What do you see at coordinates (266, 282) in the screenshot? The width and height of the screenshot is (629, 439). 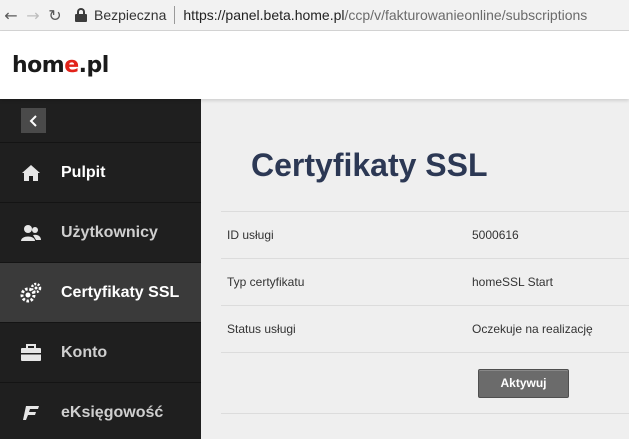 I see `detail-key: Typ certyfikatu` at bounding box center [266, 282].